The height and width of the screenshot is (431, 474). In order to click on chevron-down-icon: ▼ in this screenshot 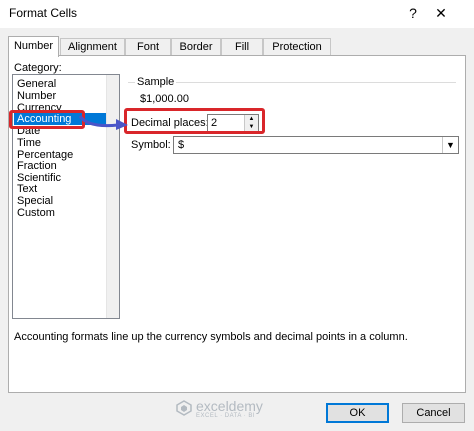, I will do `click(450, 145)`.